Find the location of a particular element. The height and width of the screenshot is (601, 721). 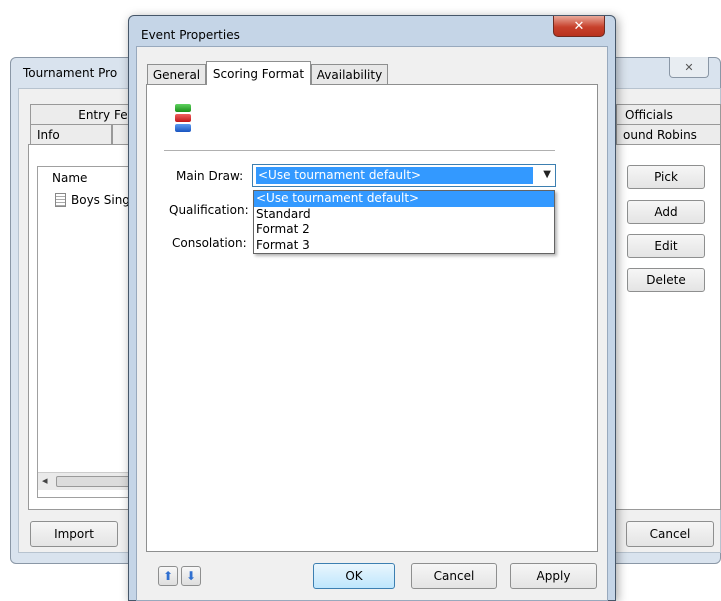

tab-availability: Availability is located at coordinates (349, 74).